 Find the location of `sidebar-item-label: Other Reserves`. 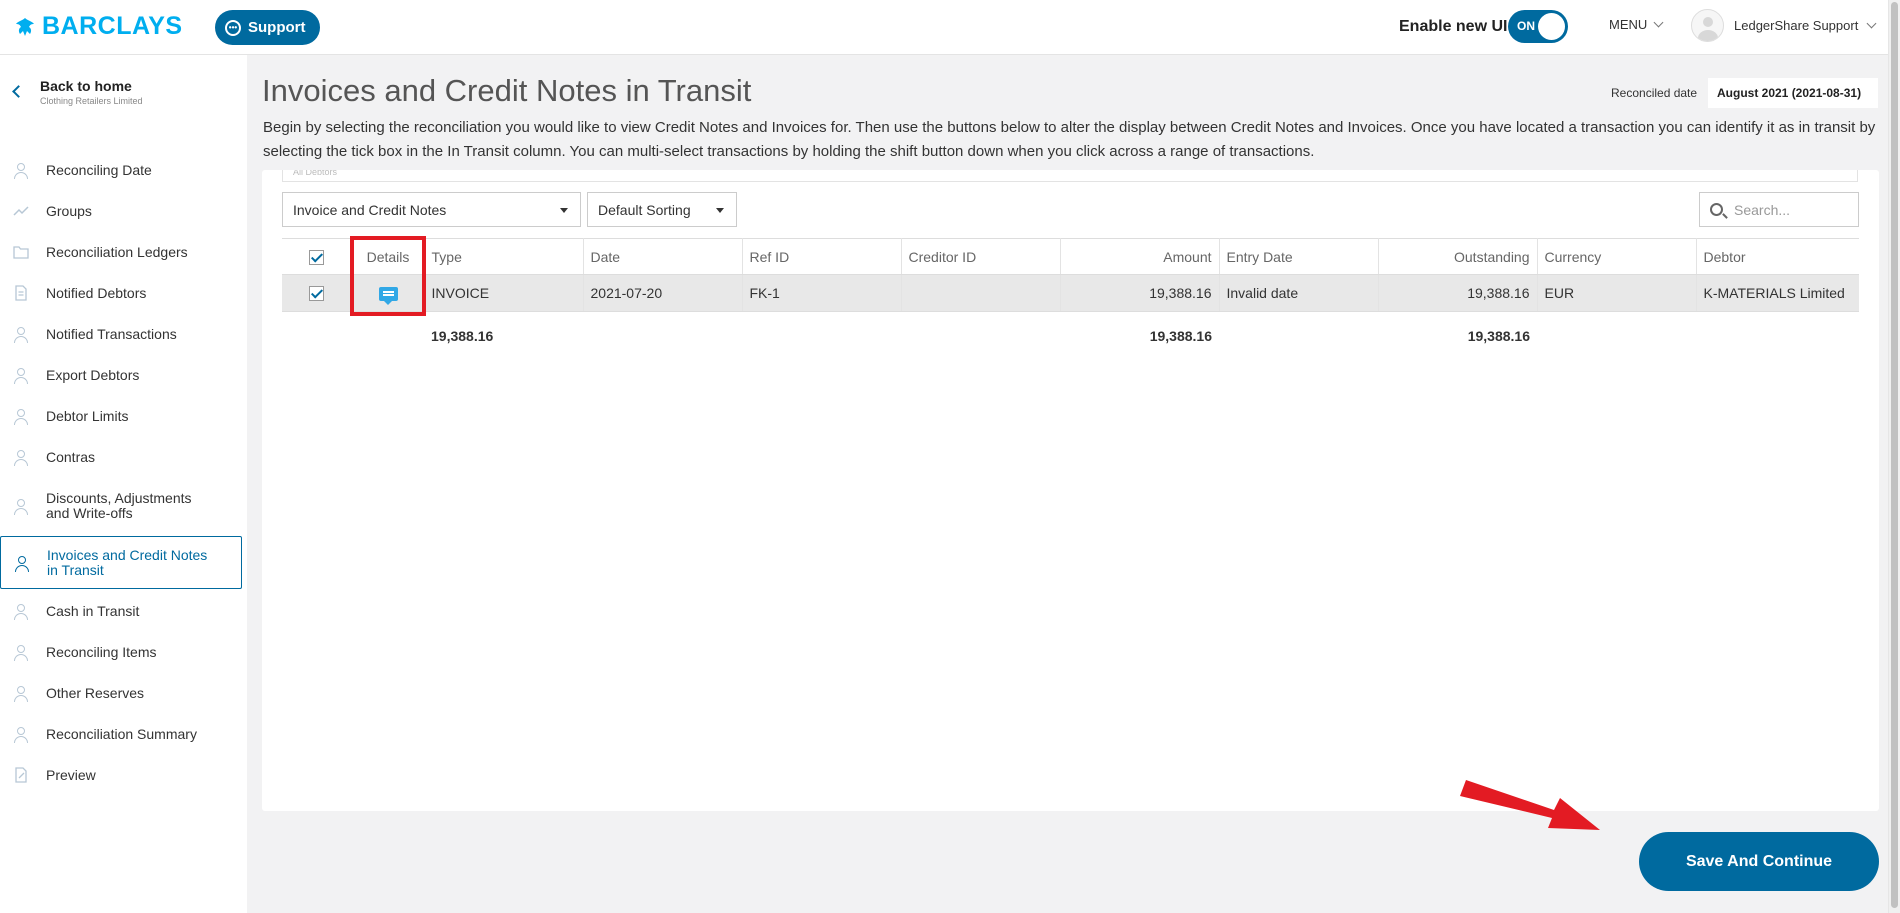

sidebar-item-label: Other Reserves is located at coordinates (95, 692).